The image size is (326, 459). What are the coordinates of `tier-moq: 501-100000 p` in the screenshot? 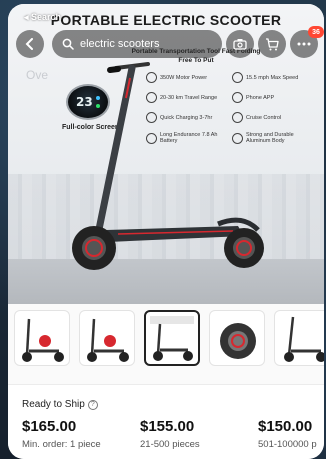 It's located at (287, 444).